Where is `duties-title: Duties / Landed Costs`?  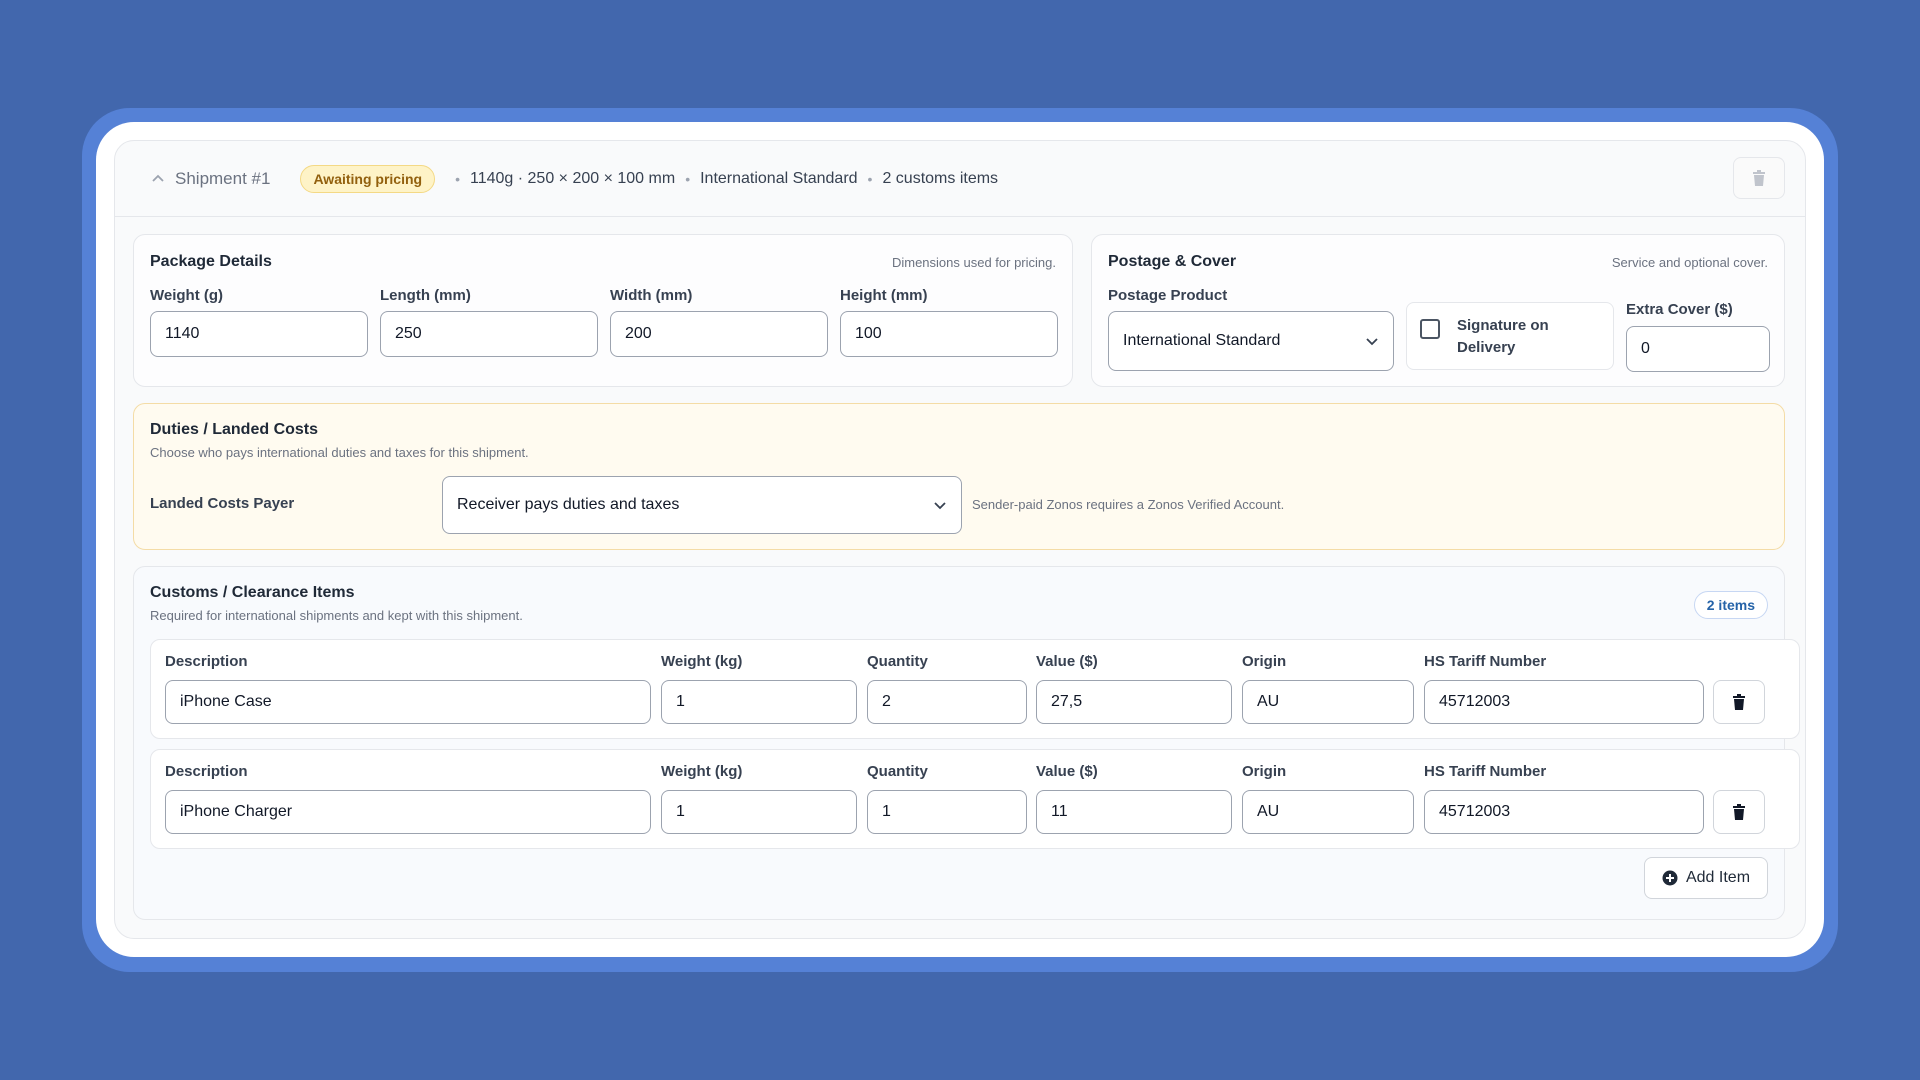
duties-title: Duties / Landed Costs is located at coordinates (234, 429).